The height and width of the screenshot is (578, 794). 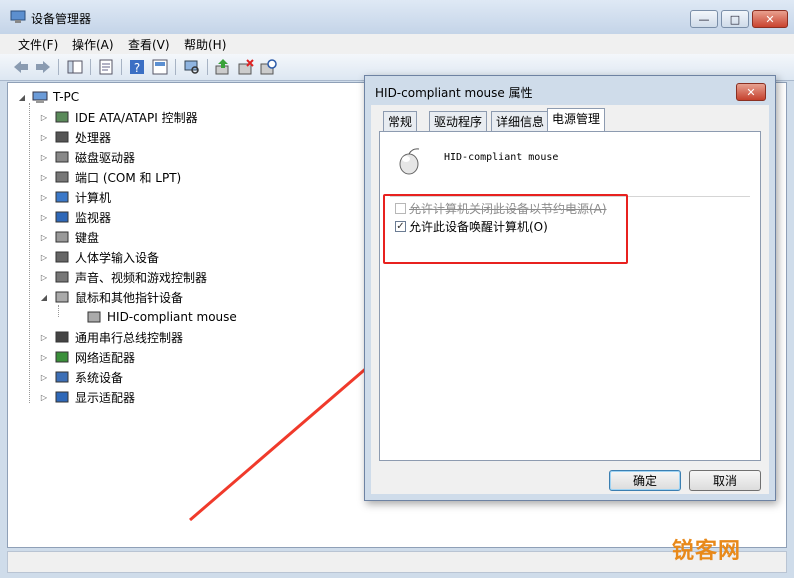 I want to click on watermark: 锐客网, so click(x=707, y=551).